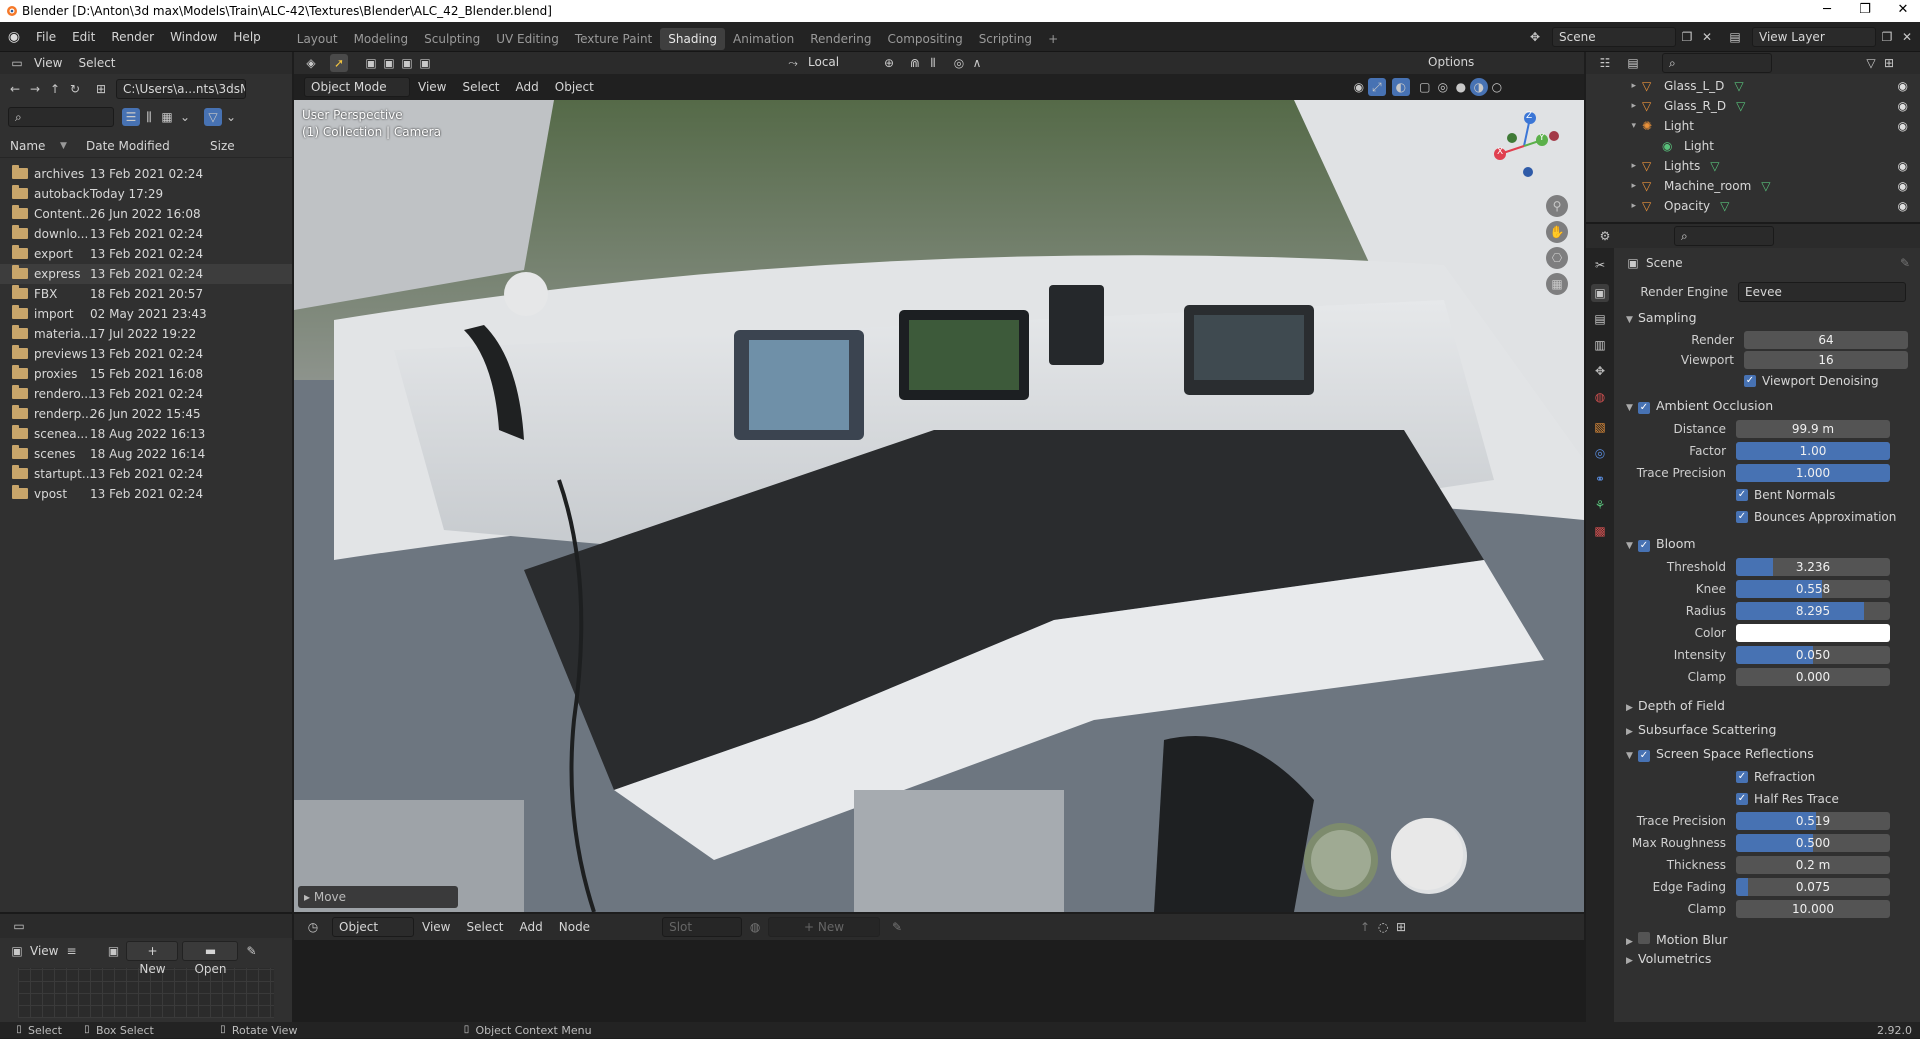  Describe the element at coordinates (977, 63) in the screenshot. I see `falloff-icon: ∧` at that location.